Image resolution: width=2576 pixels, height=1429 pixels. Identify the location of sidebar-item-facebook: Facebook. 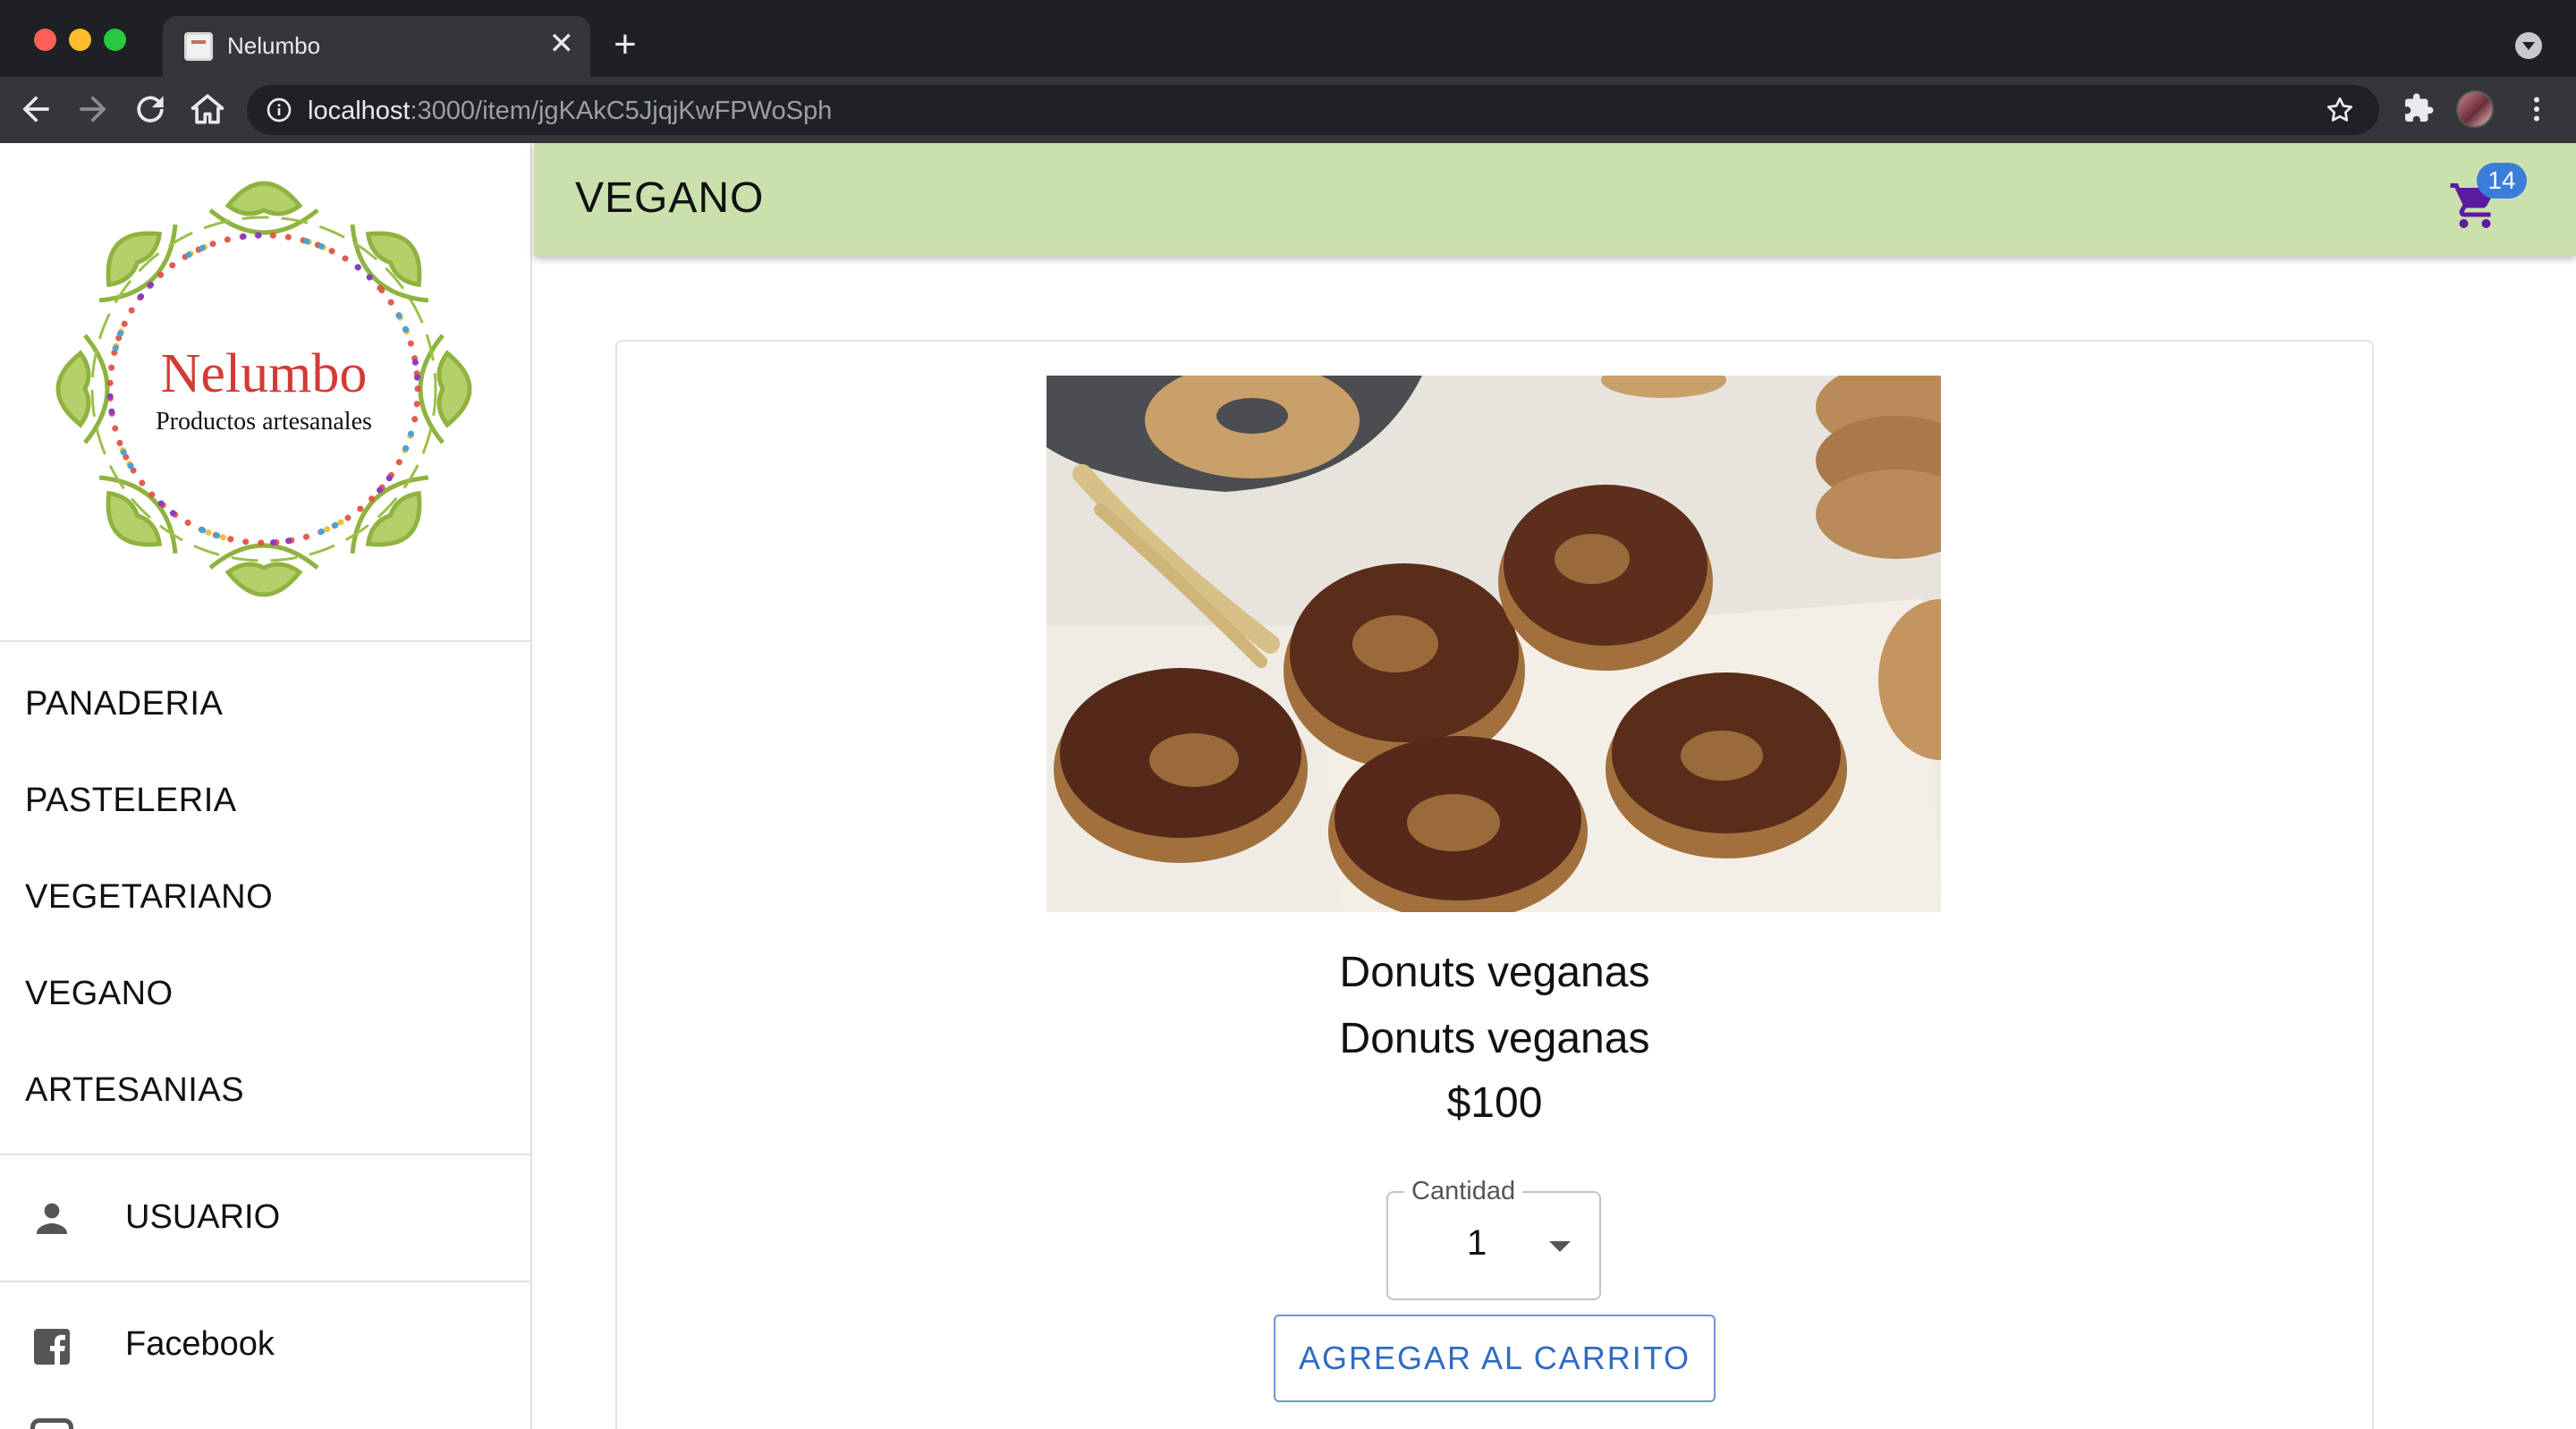
(200, 1344).